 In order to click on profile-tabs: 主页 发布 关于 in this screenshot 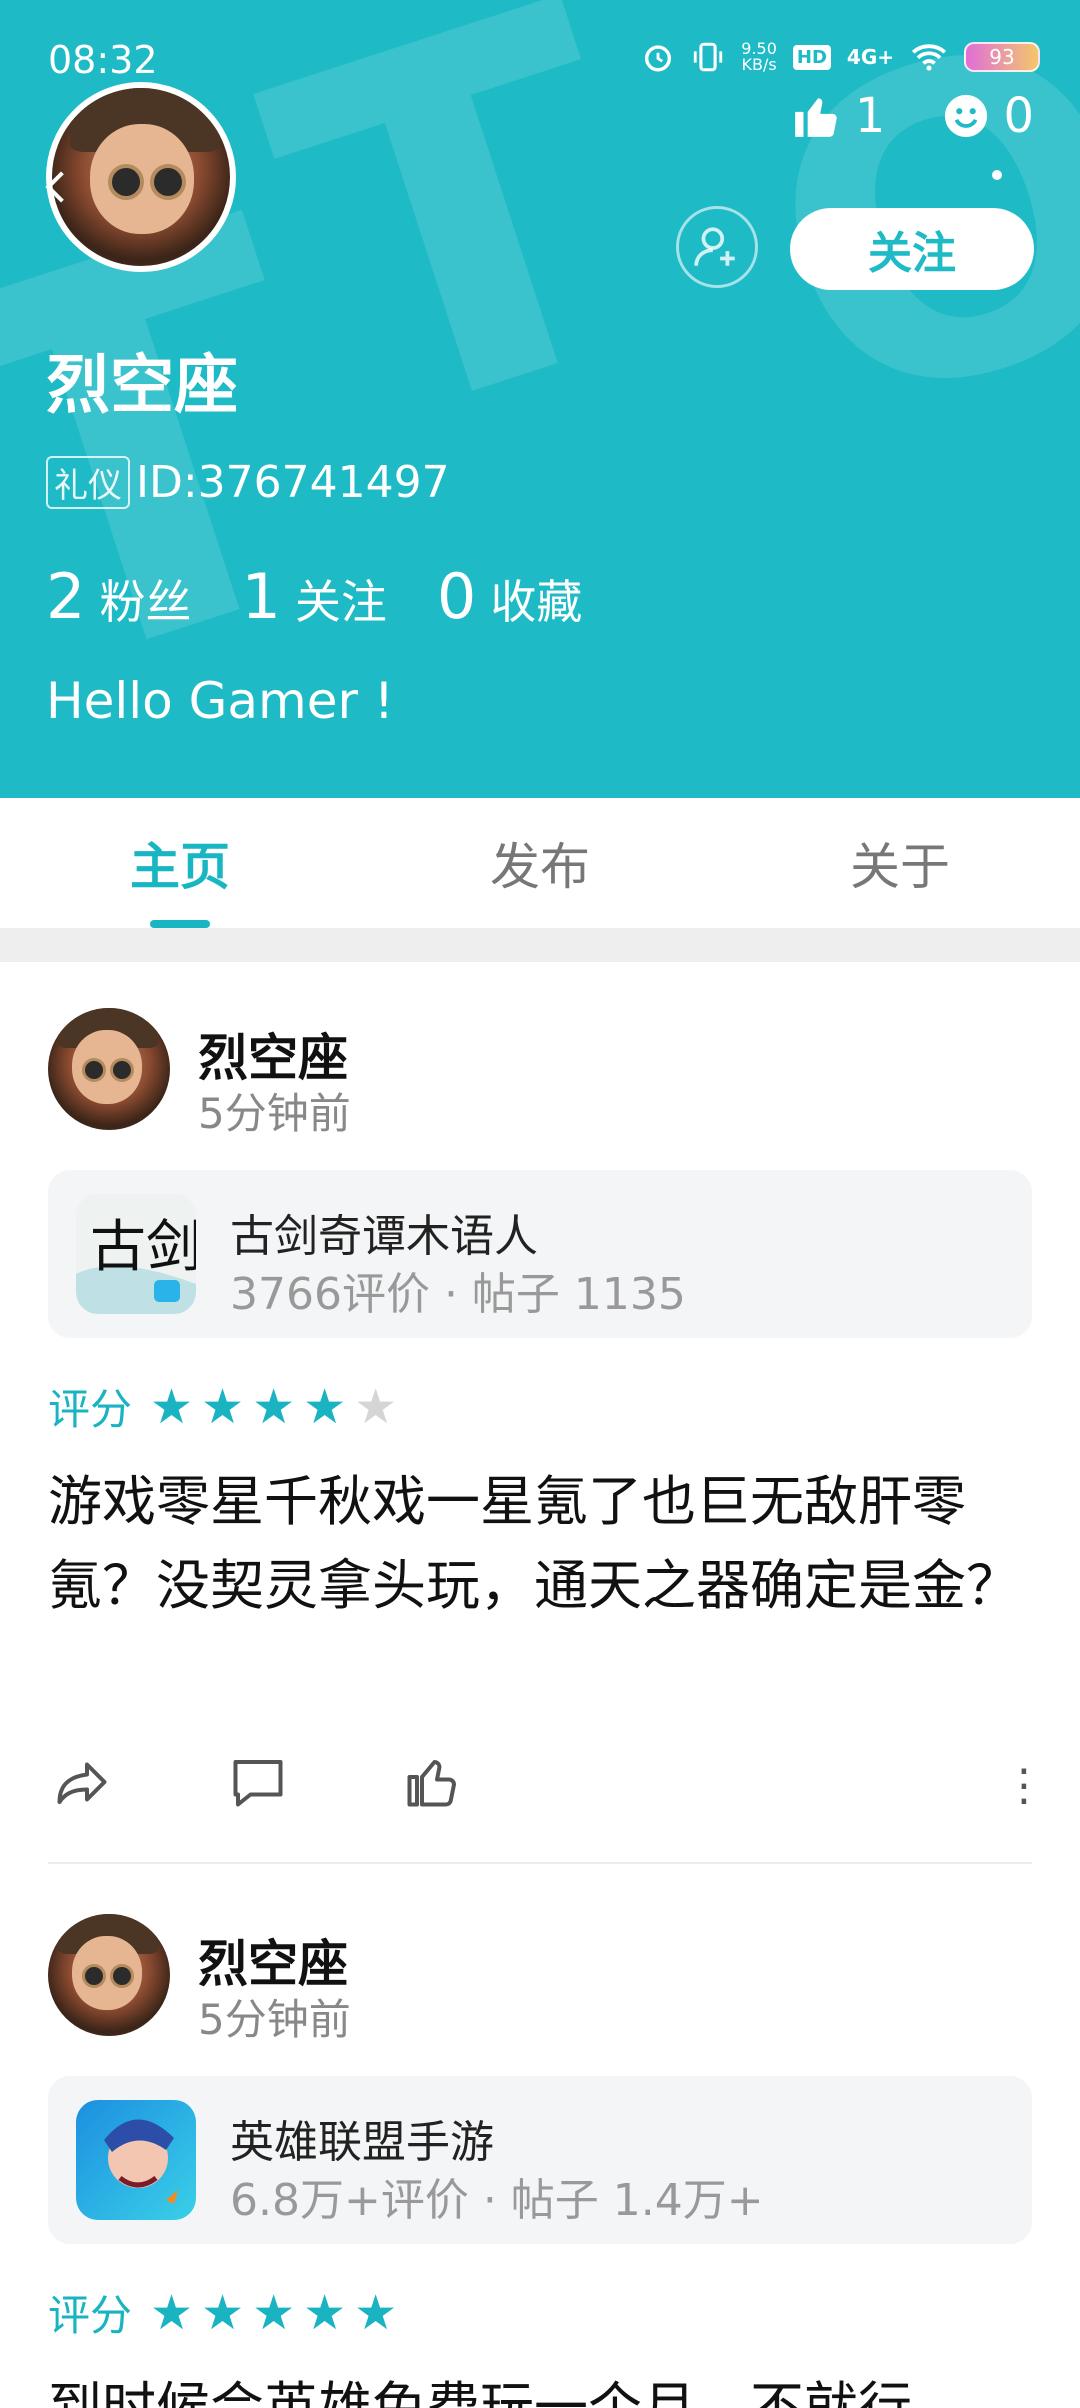, I will do `click(540, 863)`.